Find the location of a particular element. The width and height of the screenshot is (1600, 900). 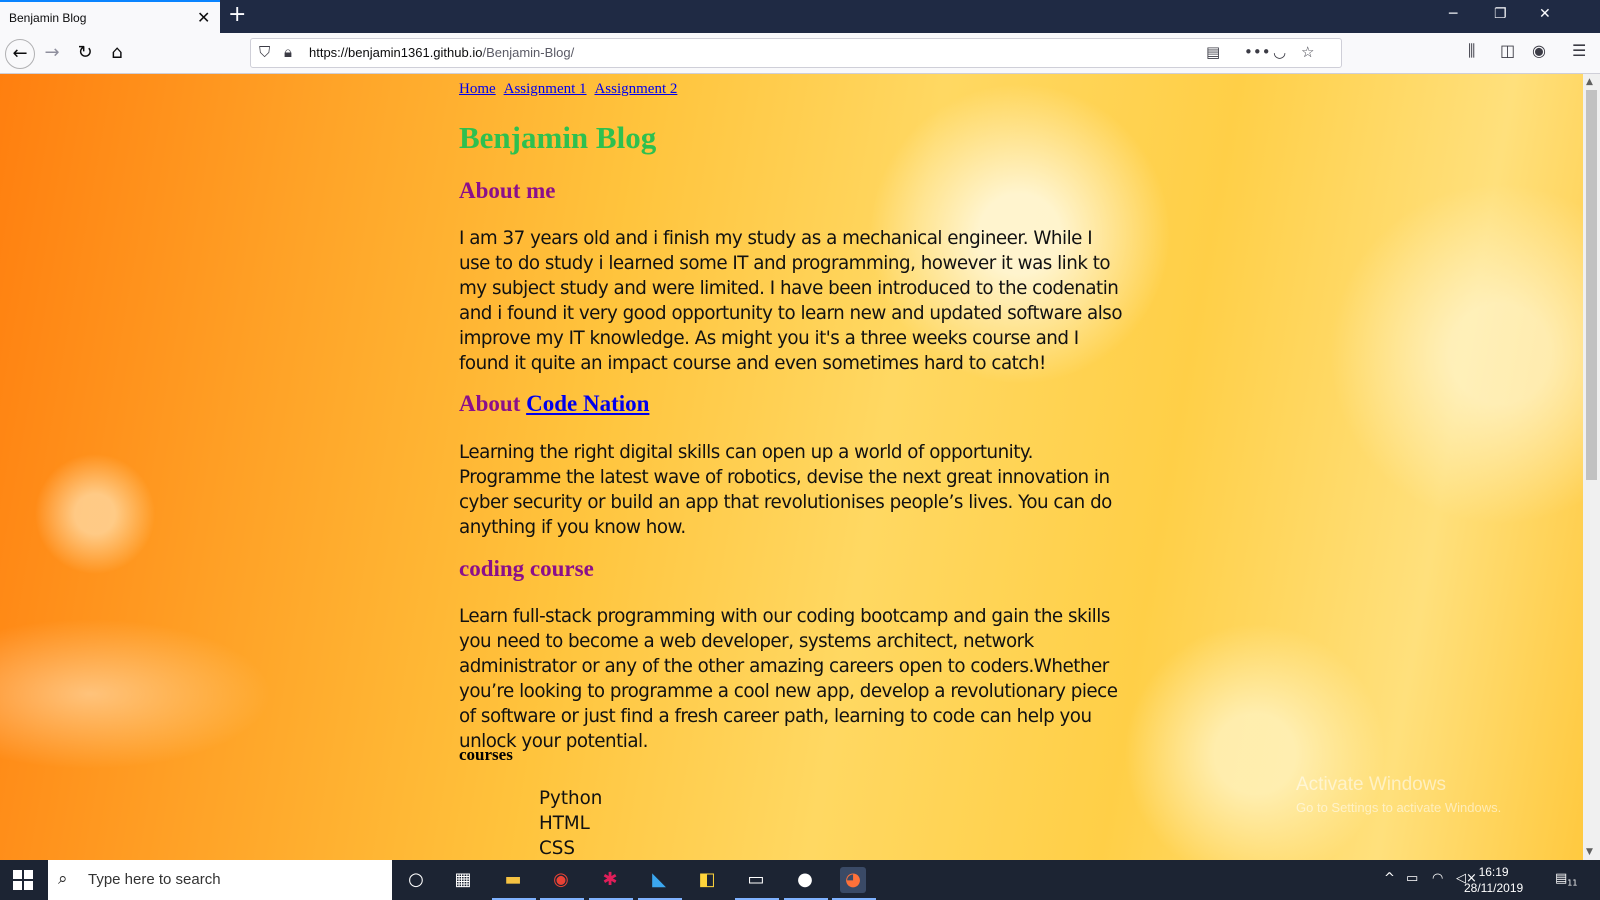

clock-date: 28/11/2019 is located at coordinates (1494, 888).